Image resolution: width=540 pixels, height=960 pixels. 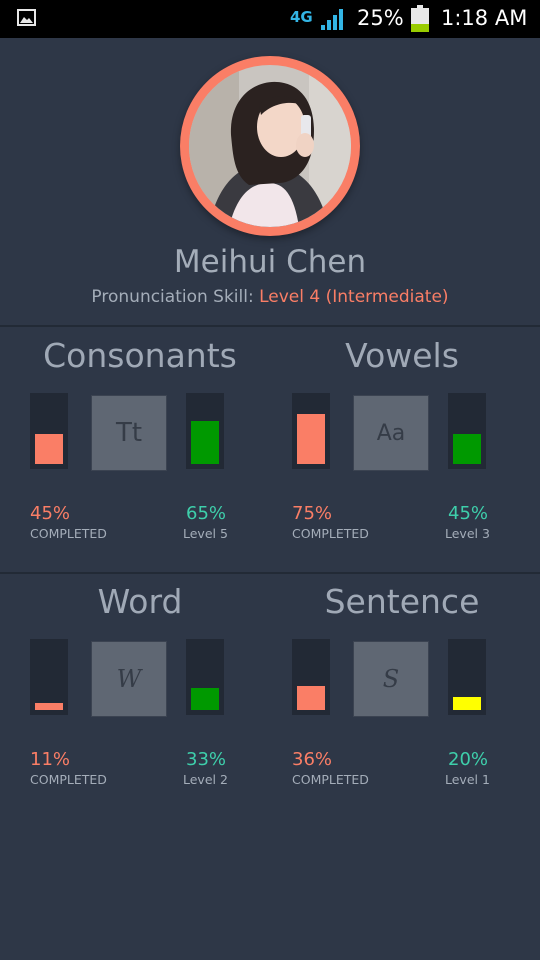 I want to click on level-percent: 33%, so click(x=206, y=759).